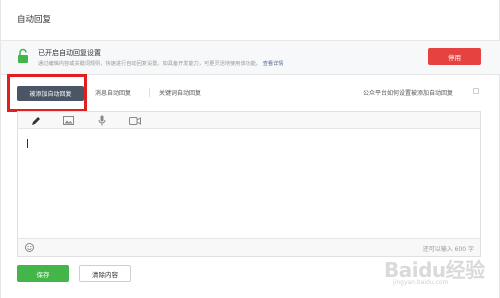 The image size is (500, 298). What do you see at coordinates (273, 64) in the screenshot?
I see `details-link: 查看详情` at bounding box center [273, 64].